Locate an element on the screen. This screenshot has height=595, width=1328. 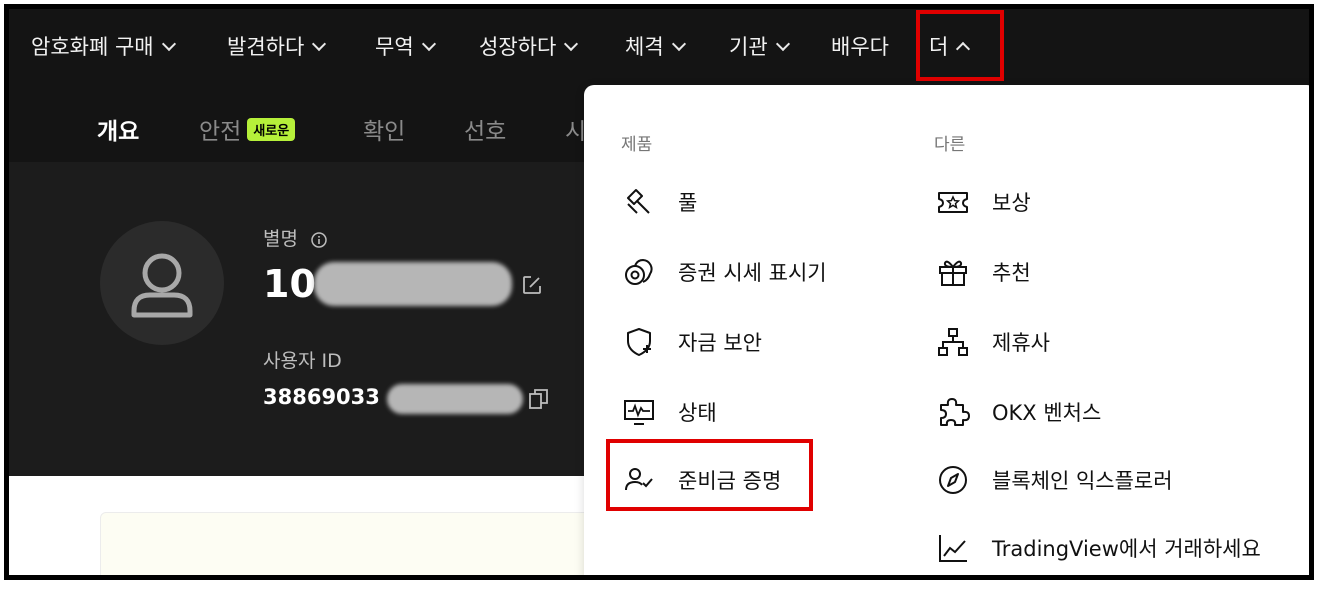
avatar is located at coordinates (162, 283).